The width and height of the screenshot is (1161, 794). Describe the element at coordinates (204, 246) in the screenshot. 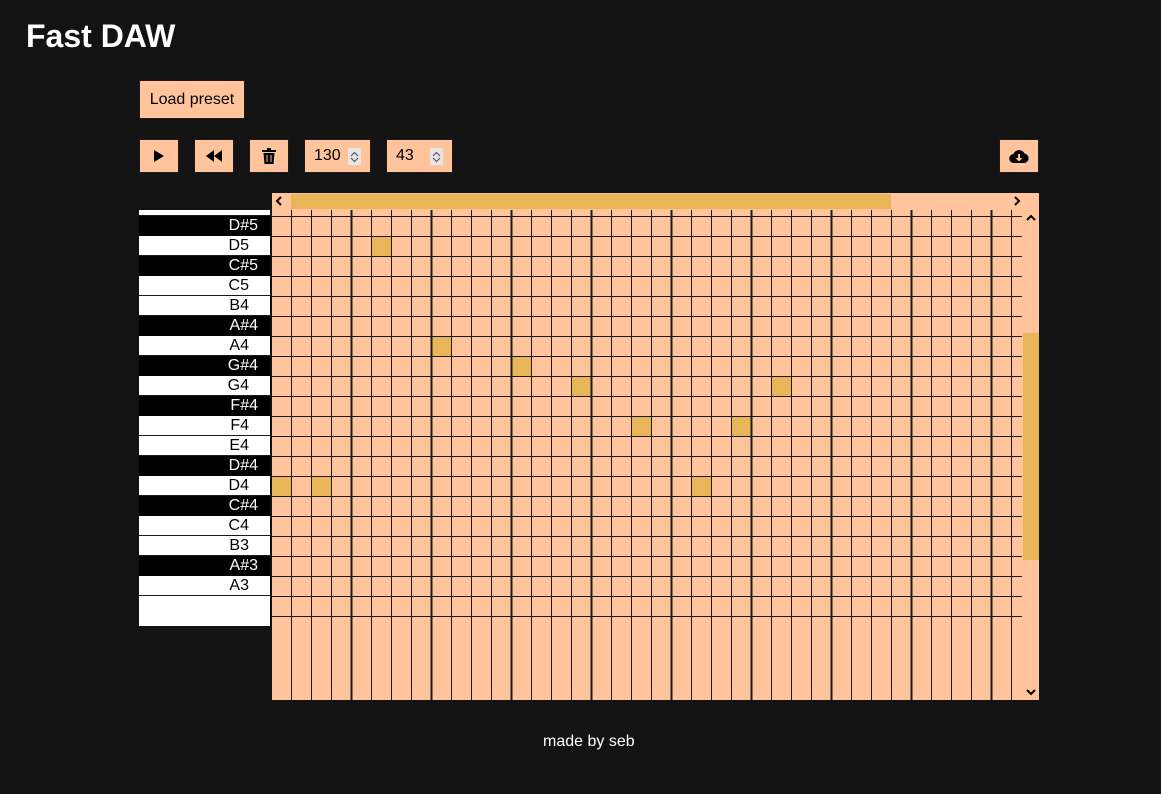

I see `piano-key-d5: D5` at that location.